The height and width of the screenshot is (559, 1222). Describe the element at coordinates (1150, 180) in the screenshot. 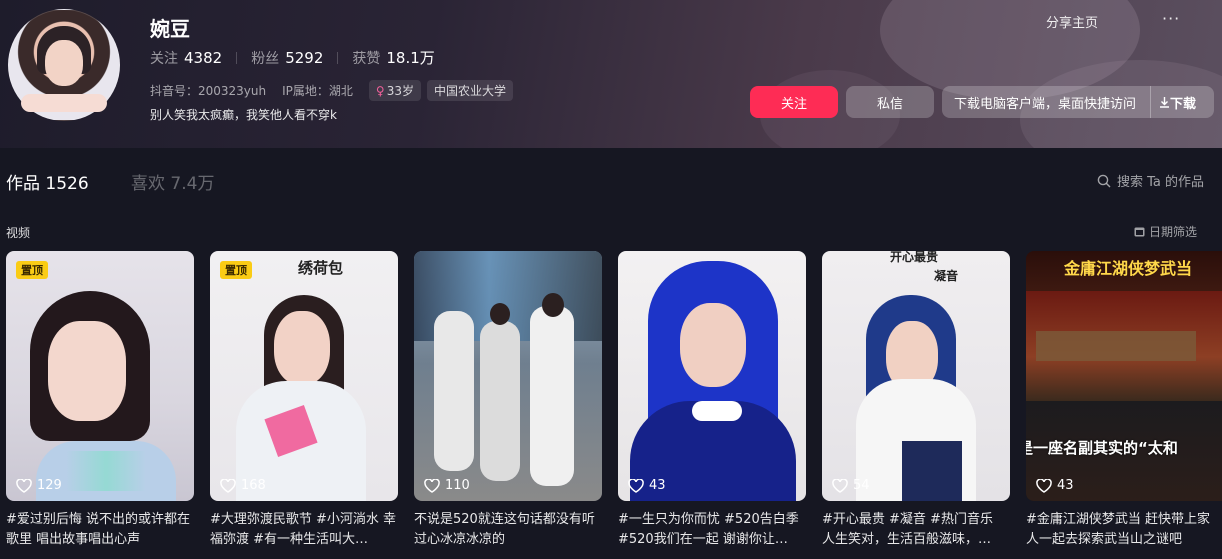

I see `search-works-button: 搜索 Ta 的作品` at that location.